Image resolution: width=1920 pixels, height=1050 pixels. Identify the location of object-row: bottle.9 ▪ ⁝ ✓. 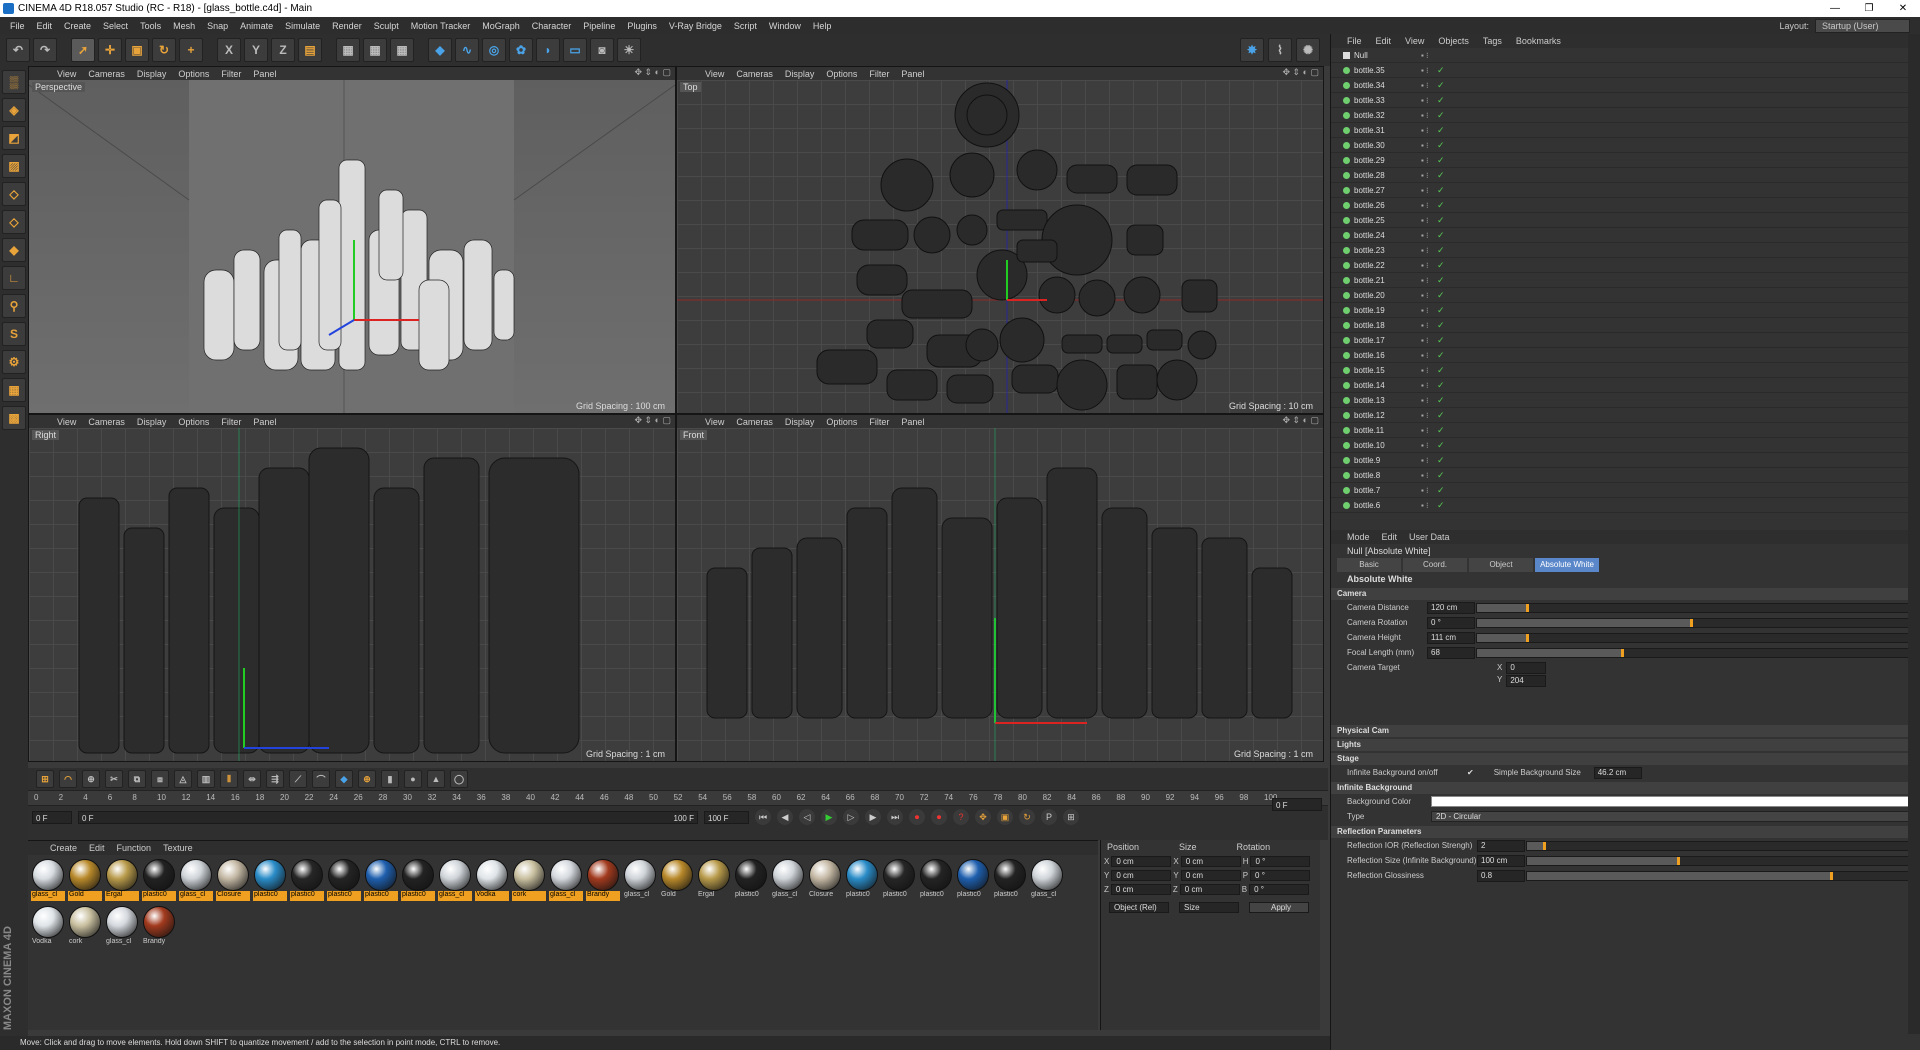
(1625, 460).